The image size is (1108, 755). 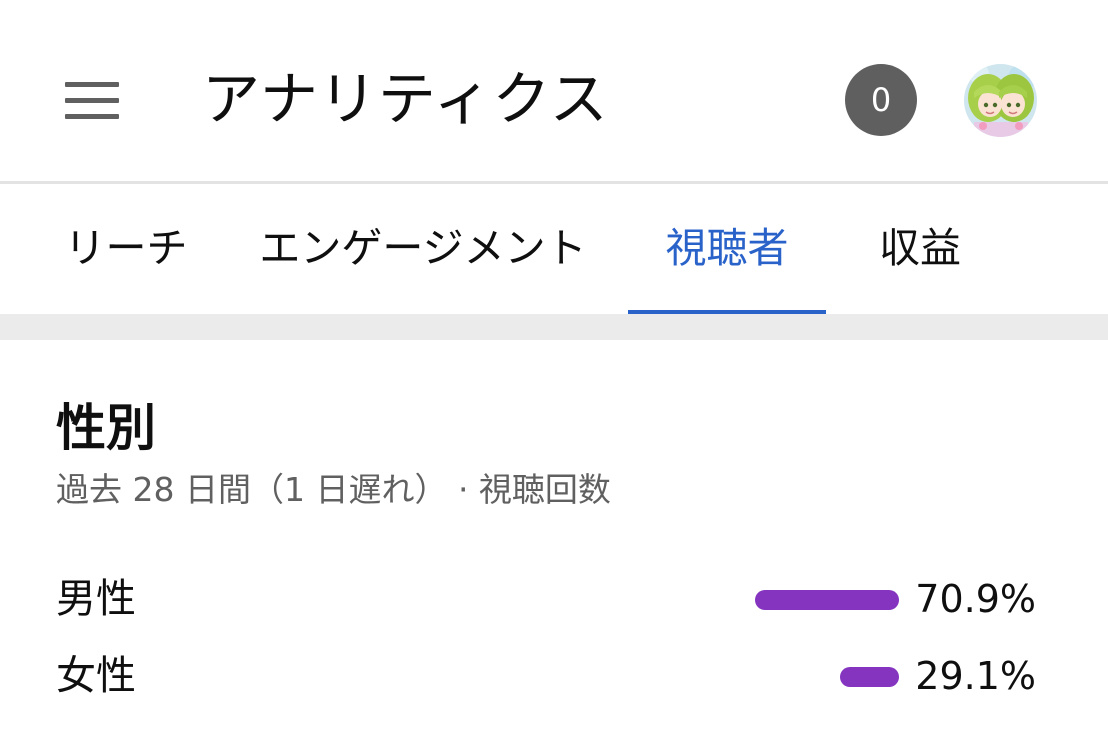 I want to click on gender-percent-value: 70.9%, so click(x=975, y=599).